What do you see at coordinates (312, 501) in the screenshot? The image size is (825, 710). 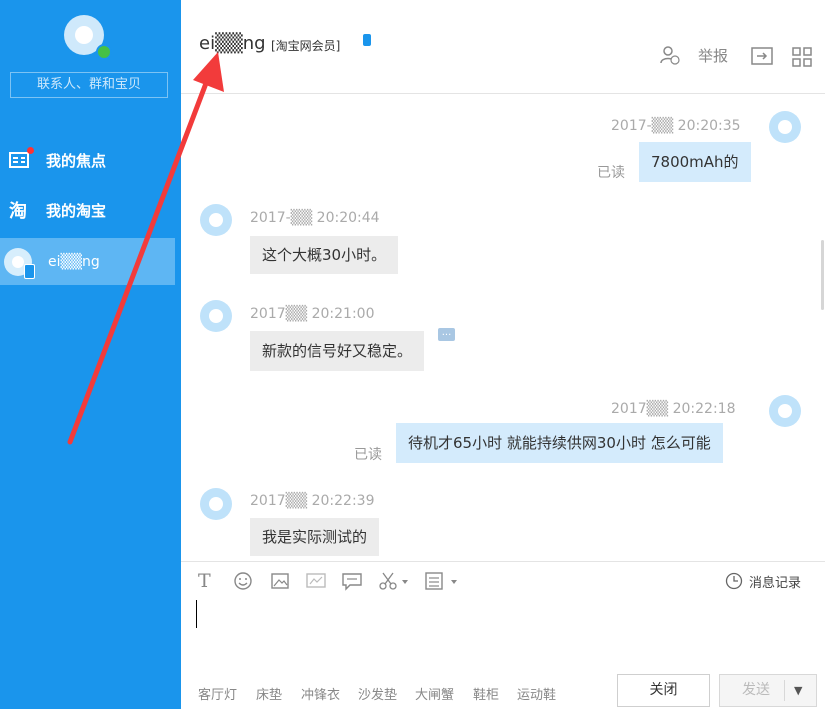 I see `message-time: 2017▒▒ 20:22:39` at bounding box center [312, 501].